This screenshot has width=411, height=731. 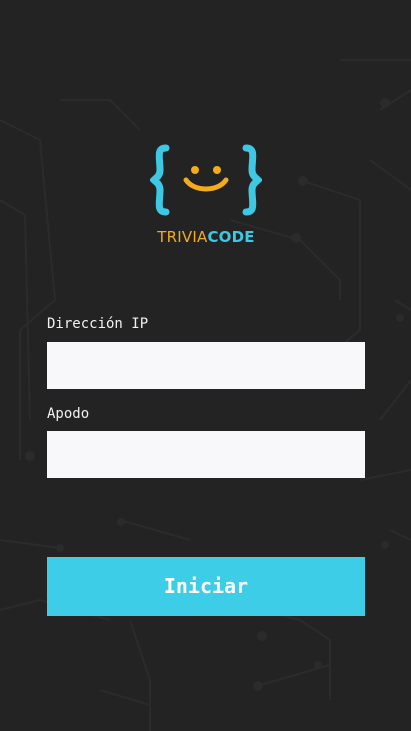 What do you see at coordinates (98, 324) in the screenshot?
I see `ip-address-label: Dirección IP` at bounding box center [98, 324].